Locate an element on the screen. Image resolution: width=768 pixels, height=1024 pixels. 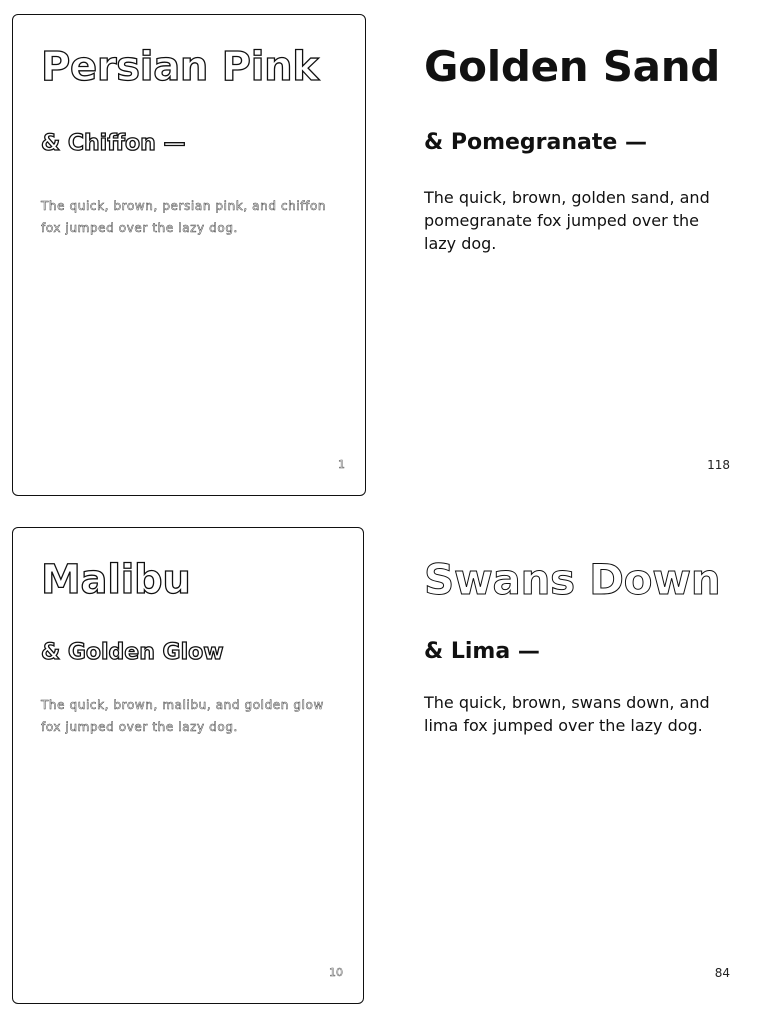
panel-page-number: 84 is located at coordinates (722, 973).